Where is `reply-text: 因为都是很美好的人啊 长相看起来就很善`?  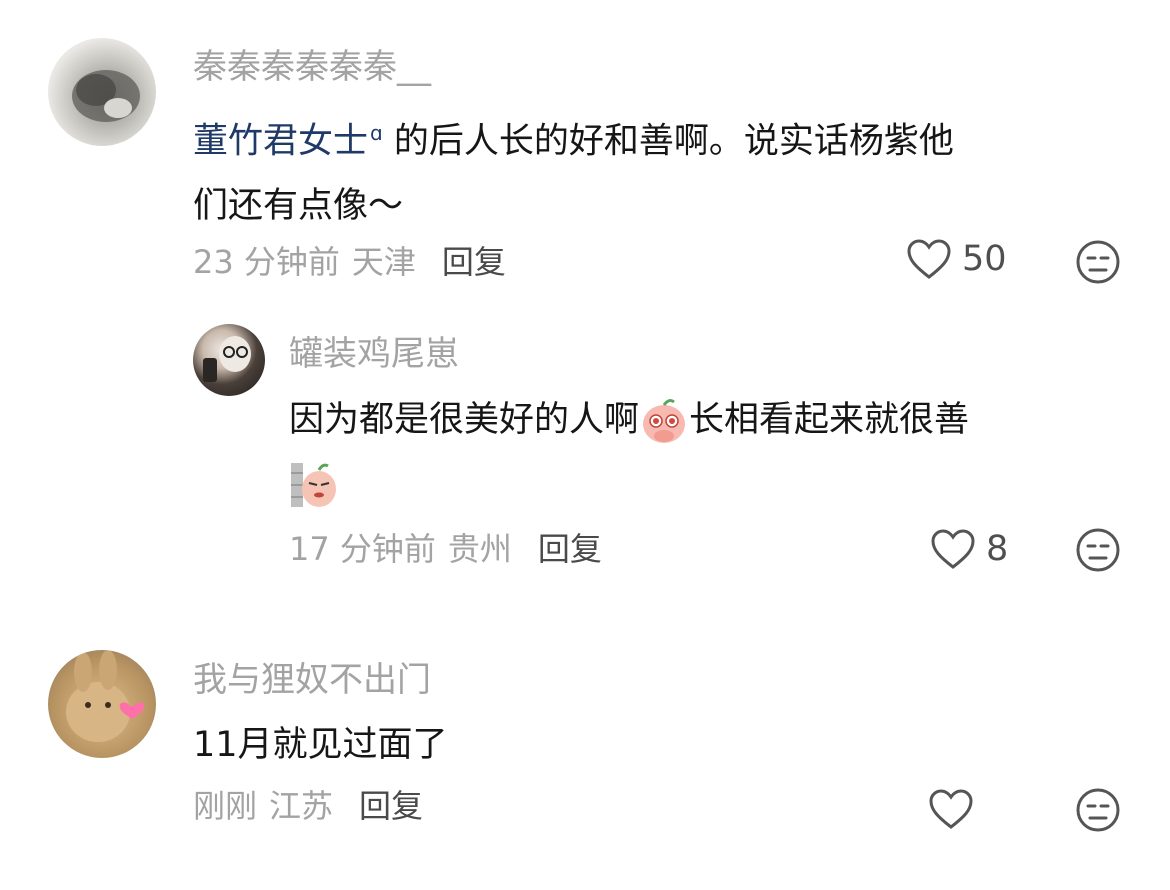 reply-text: 因为都是很美好的人啊 长相看起来就很善 is located at coordinates (709, 452).